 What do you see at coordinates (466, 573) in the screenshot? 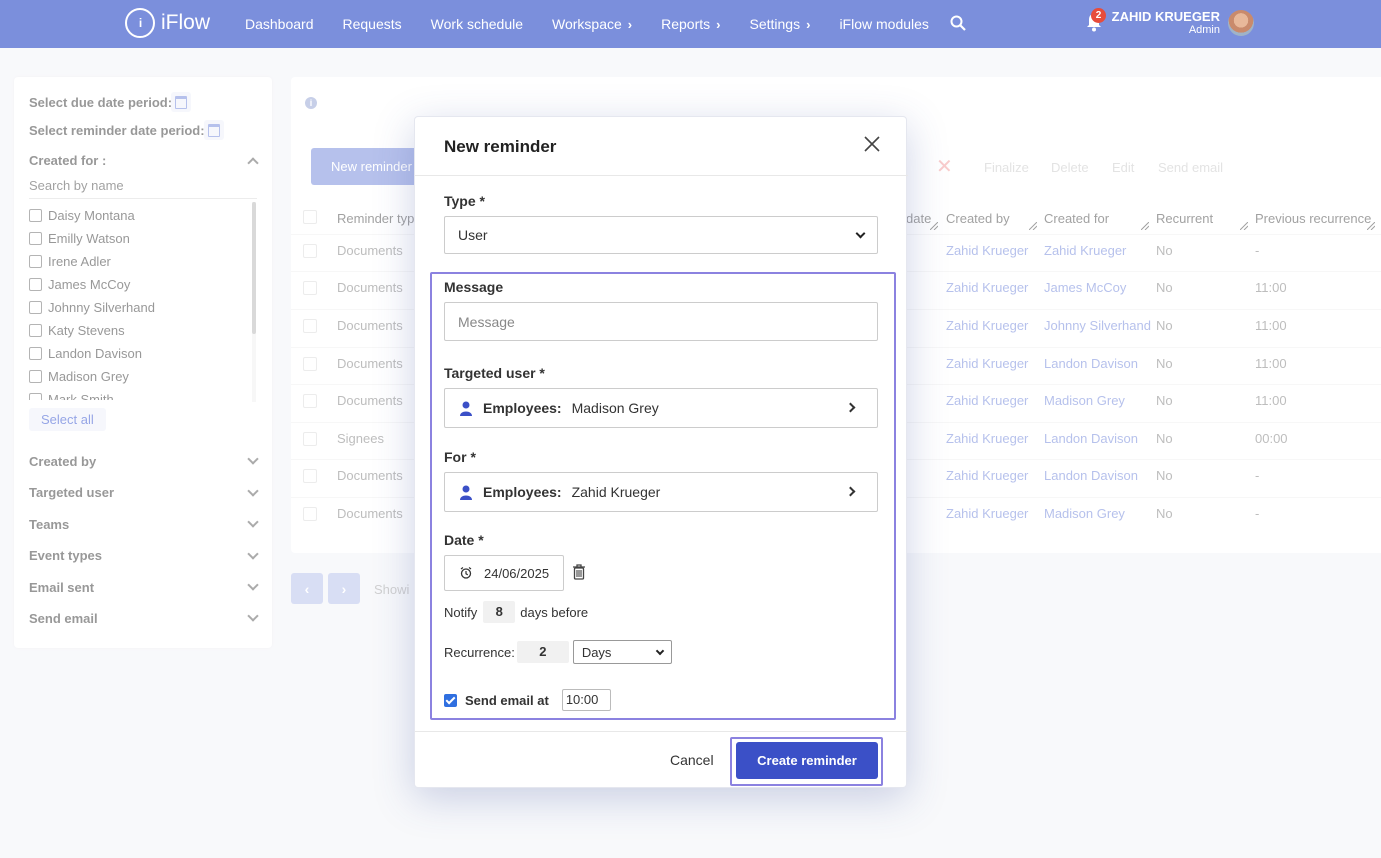
I see `alarm-clock-icon` at bounding box center [466, 573].